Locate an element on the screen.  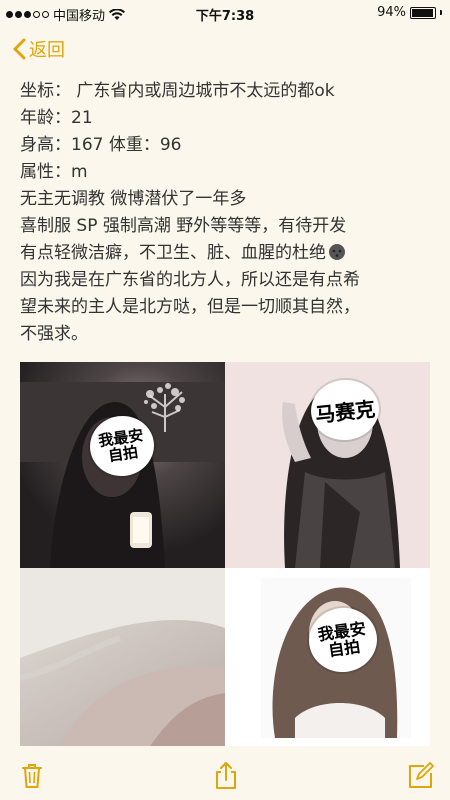
chevron-left-icon is located at coordinates (19, 49).